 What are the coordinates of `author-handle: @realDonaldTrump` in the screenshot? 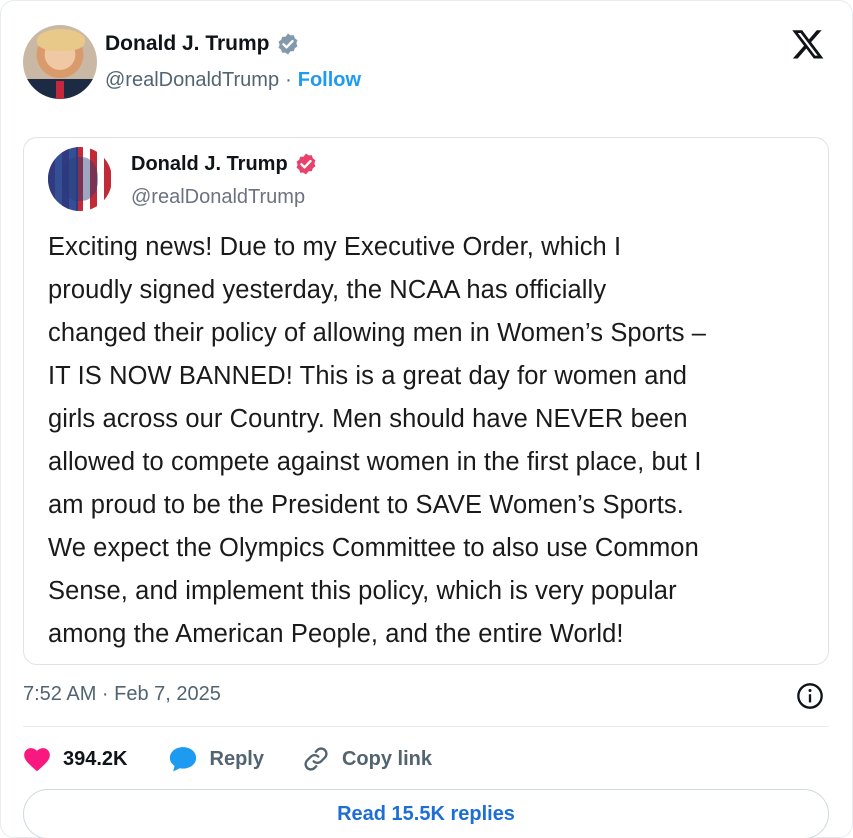 It's located at (192, 80).